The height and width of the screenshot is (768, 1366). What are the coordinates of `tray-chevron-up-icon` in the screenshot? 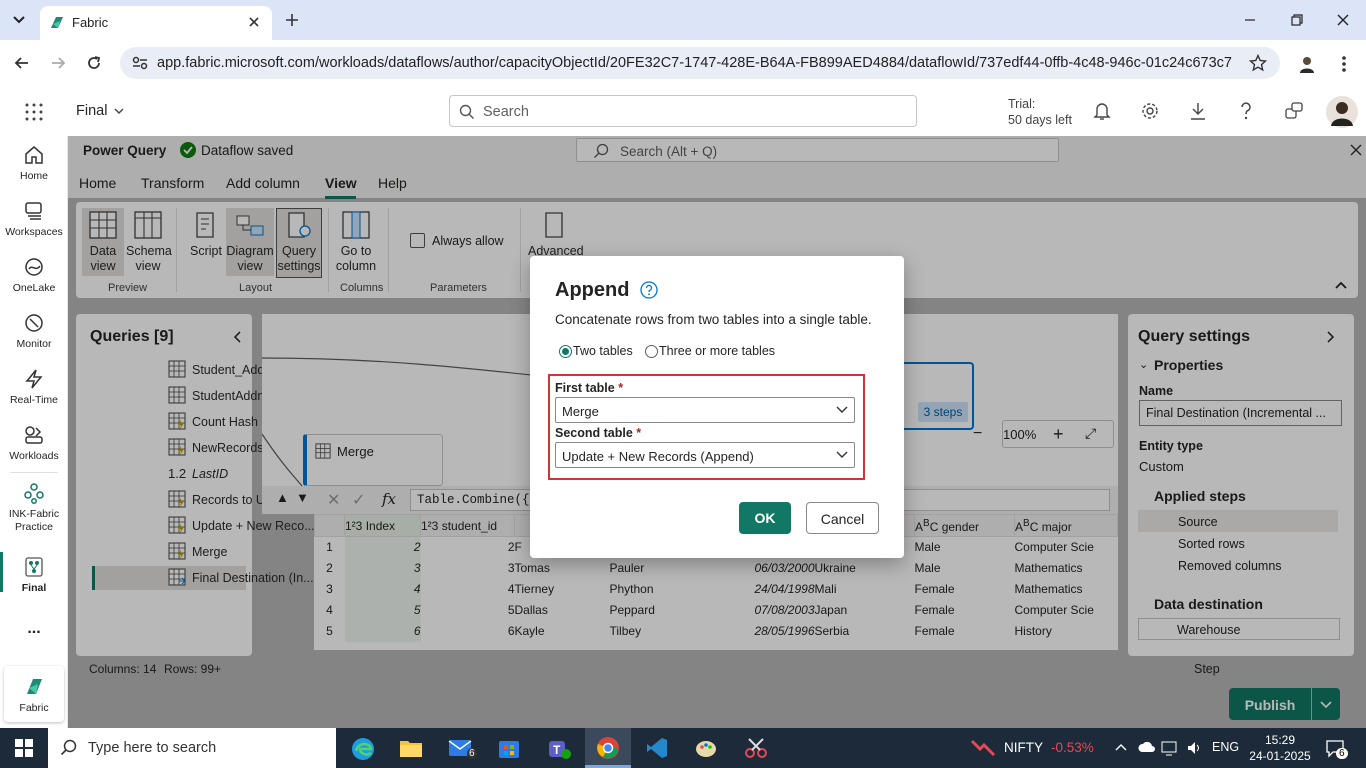 It's located at (1121, 747).